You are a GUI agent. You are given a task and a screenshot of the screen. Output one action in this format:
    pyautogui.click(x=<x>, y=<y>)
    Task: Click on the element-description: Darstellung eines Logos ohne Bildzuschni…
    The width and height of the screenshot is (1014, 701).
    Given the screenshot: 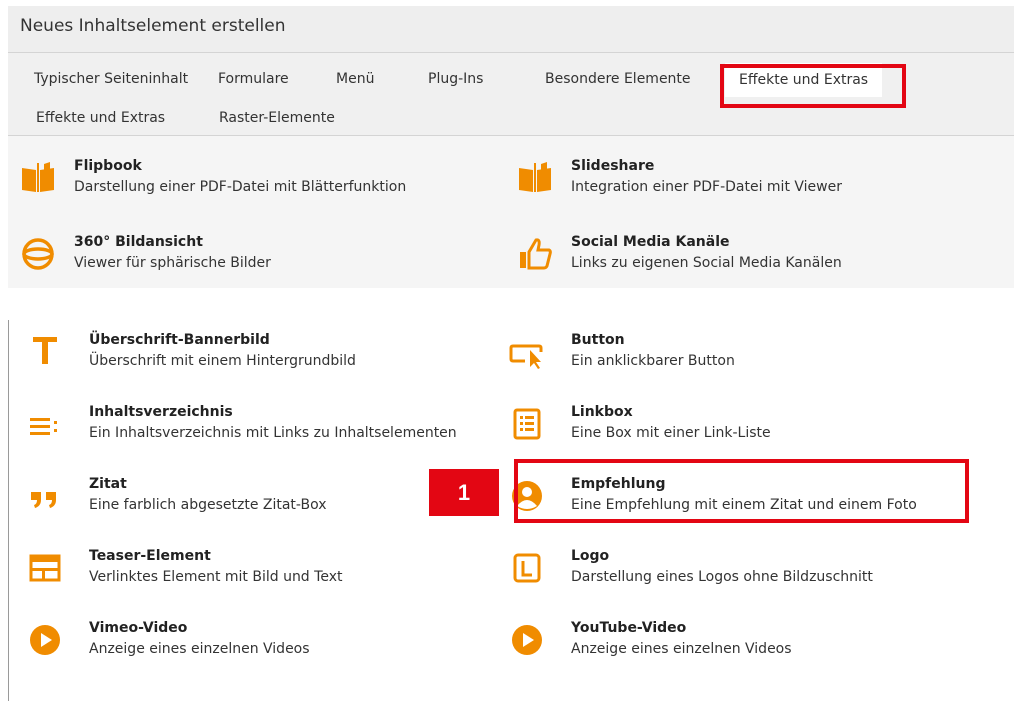 What is the action you would take?
    pyautogui.click(x=722, y=577)
    